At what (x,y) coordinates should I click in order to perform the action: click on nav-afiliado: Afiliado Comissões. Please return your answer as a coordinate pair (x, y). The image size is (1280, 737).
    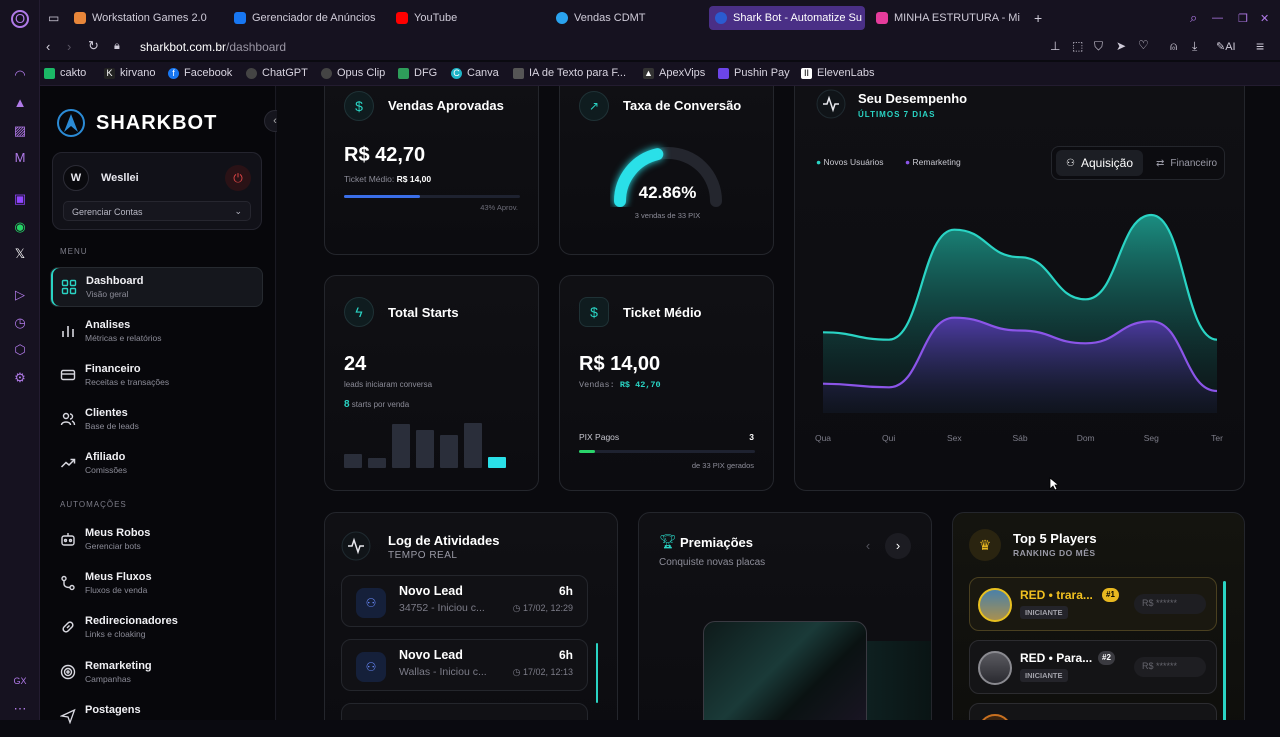
    Looking at the image, I should click on (156, 464).